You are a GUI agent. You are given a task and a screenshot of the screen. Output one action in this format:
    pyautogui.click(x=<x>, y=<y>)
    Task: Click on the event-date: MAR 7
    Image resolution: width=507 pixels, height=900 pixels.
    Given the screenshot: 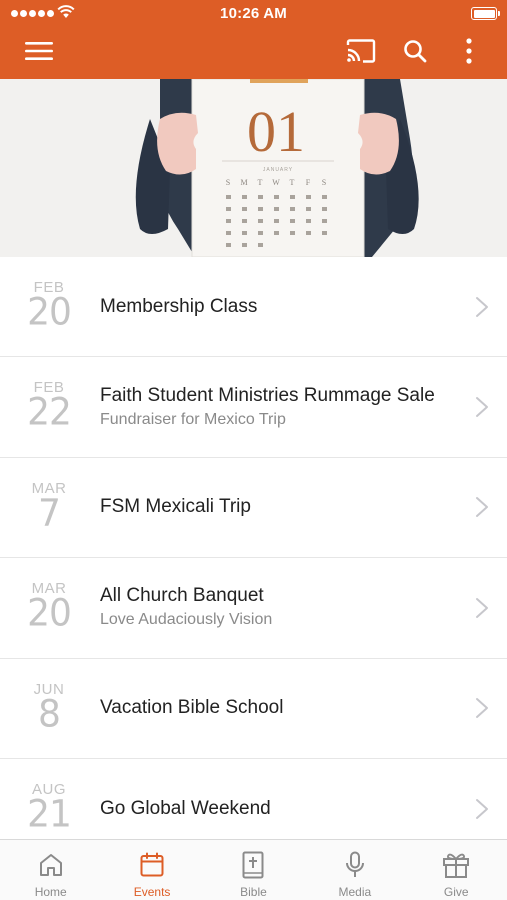 What is the action you would take?
    pyautogui.click(x=49, y=507)
    